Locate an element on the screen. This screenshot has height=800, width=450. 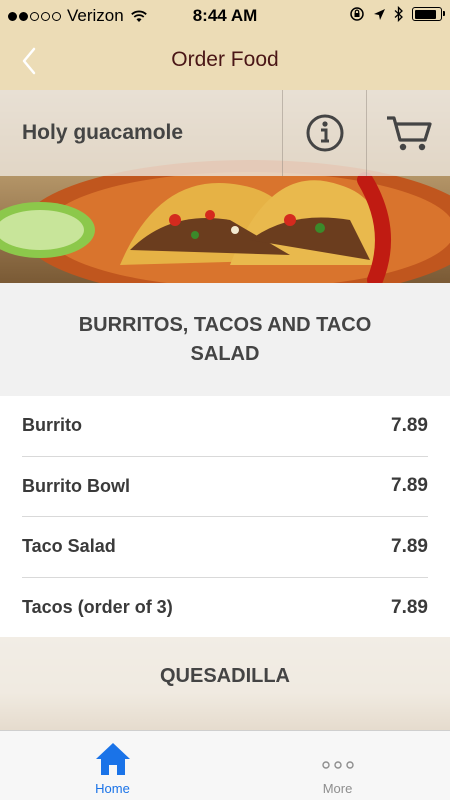
location-icon is located at coordinates (379, 14).